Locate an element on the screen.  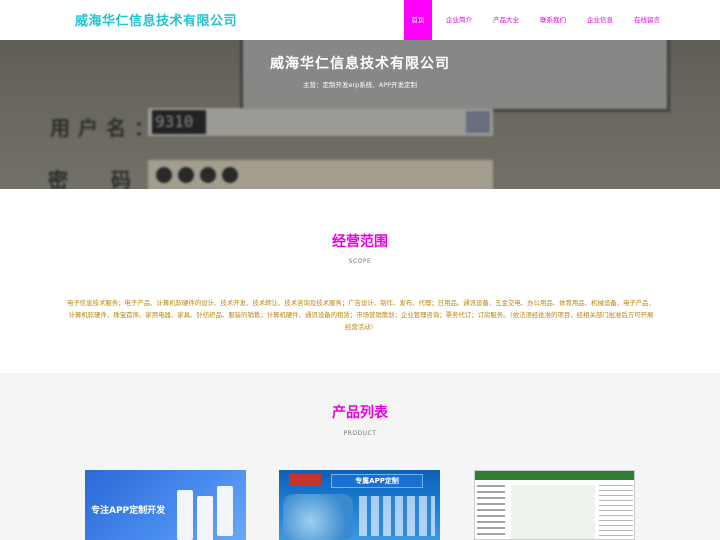
product-card-custom-app: 专属APP定制 is located at coordinates (359, 505).